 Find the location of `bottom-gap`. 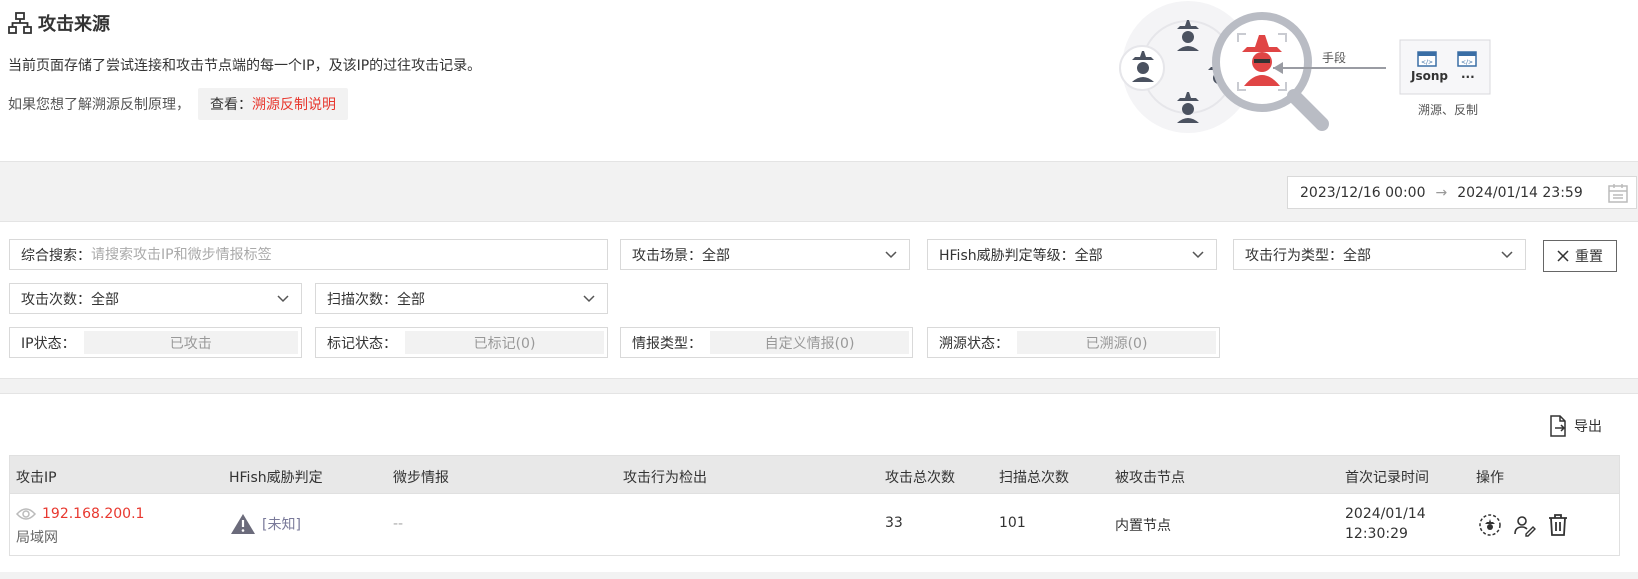

bottom-gap is located at coordinates (819, 575).